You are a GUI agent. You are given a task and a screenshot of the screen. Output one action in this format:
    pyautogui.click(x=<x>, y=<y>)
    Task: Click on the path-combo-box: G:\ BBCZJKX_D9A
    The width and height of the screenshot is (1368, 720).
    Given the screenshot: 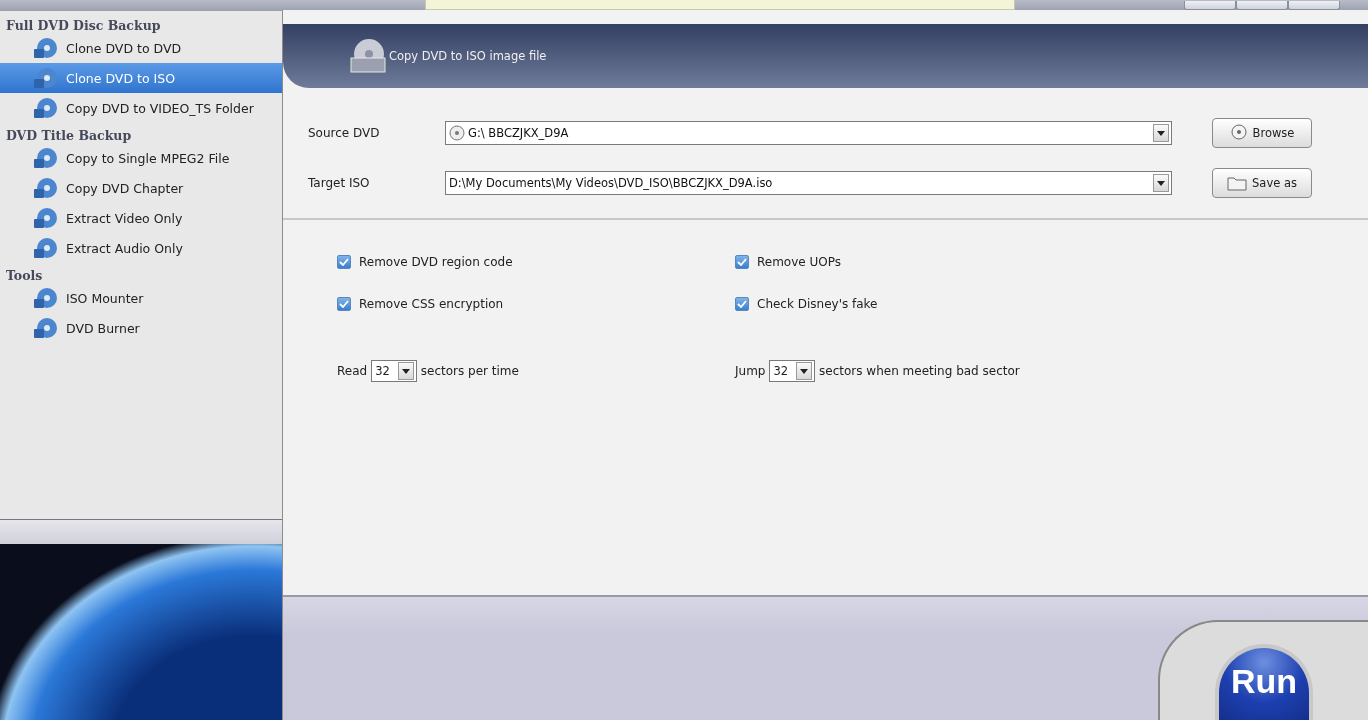 What is the action you would take?
    pyautogui.click(x=808, y=133)
    